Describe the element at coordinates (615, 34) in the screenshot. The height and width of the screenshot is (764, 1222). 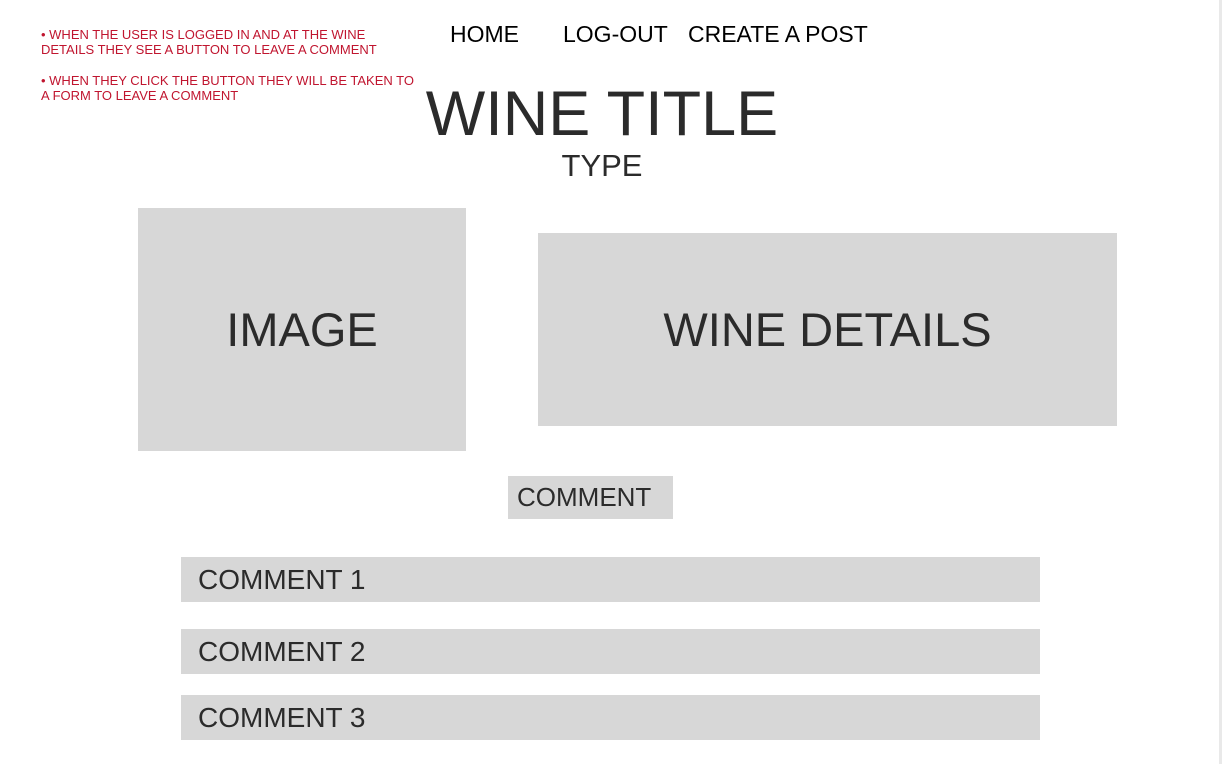
I see `nav-logout-link: LOG-OUT` at that location.